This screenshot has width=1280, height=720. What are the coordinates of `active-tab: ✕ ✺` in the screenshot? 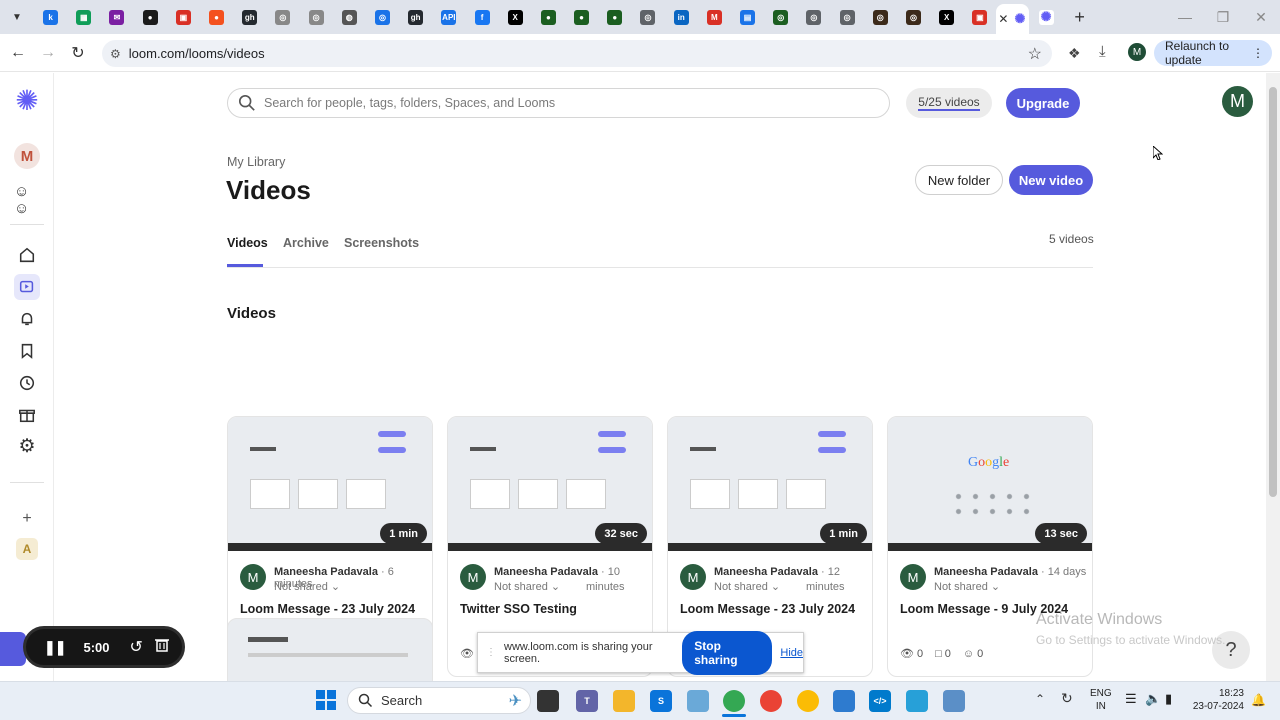 It's located at (1013, 19).